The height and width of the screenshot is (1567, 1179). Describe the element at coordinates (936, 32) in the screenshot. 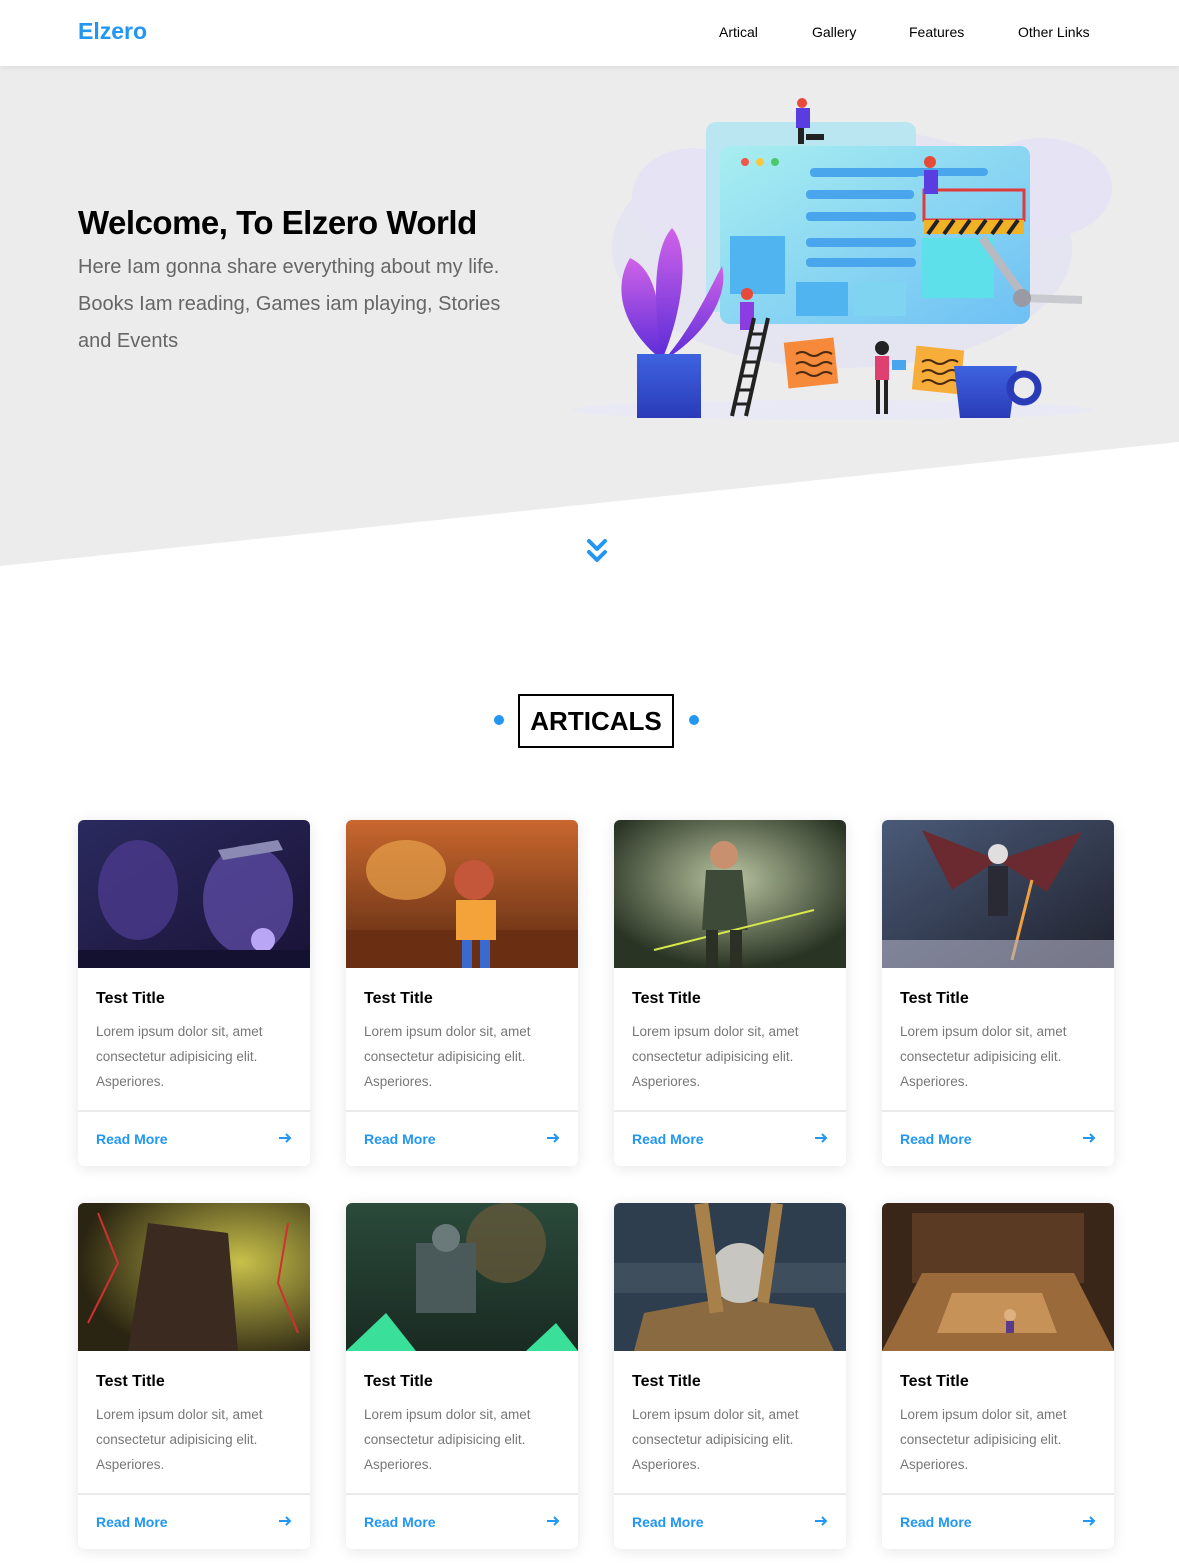

I see `nav-link-features: Features` at that location.